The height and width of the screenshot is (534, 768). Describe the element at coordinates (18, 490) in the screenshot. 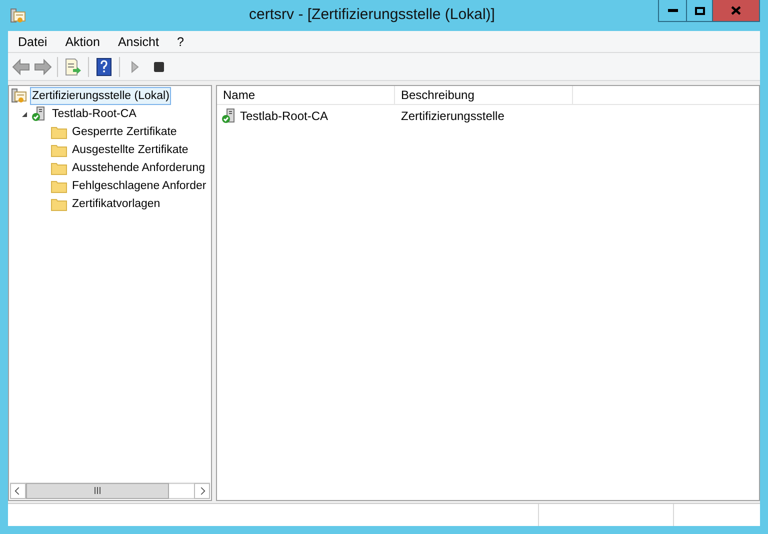

I see `scroll-left-icon` at that location.